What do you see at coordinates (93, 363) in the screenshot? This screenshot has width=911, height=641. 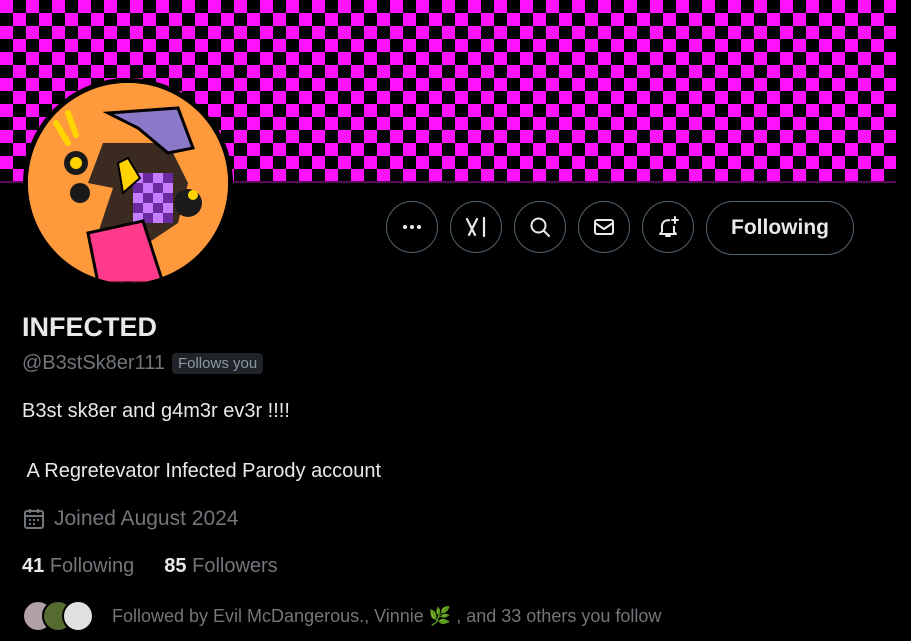 I see `handle: @B3stSk8er111` at bounding box center [93, 363].